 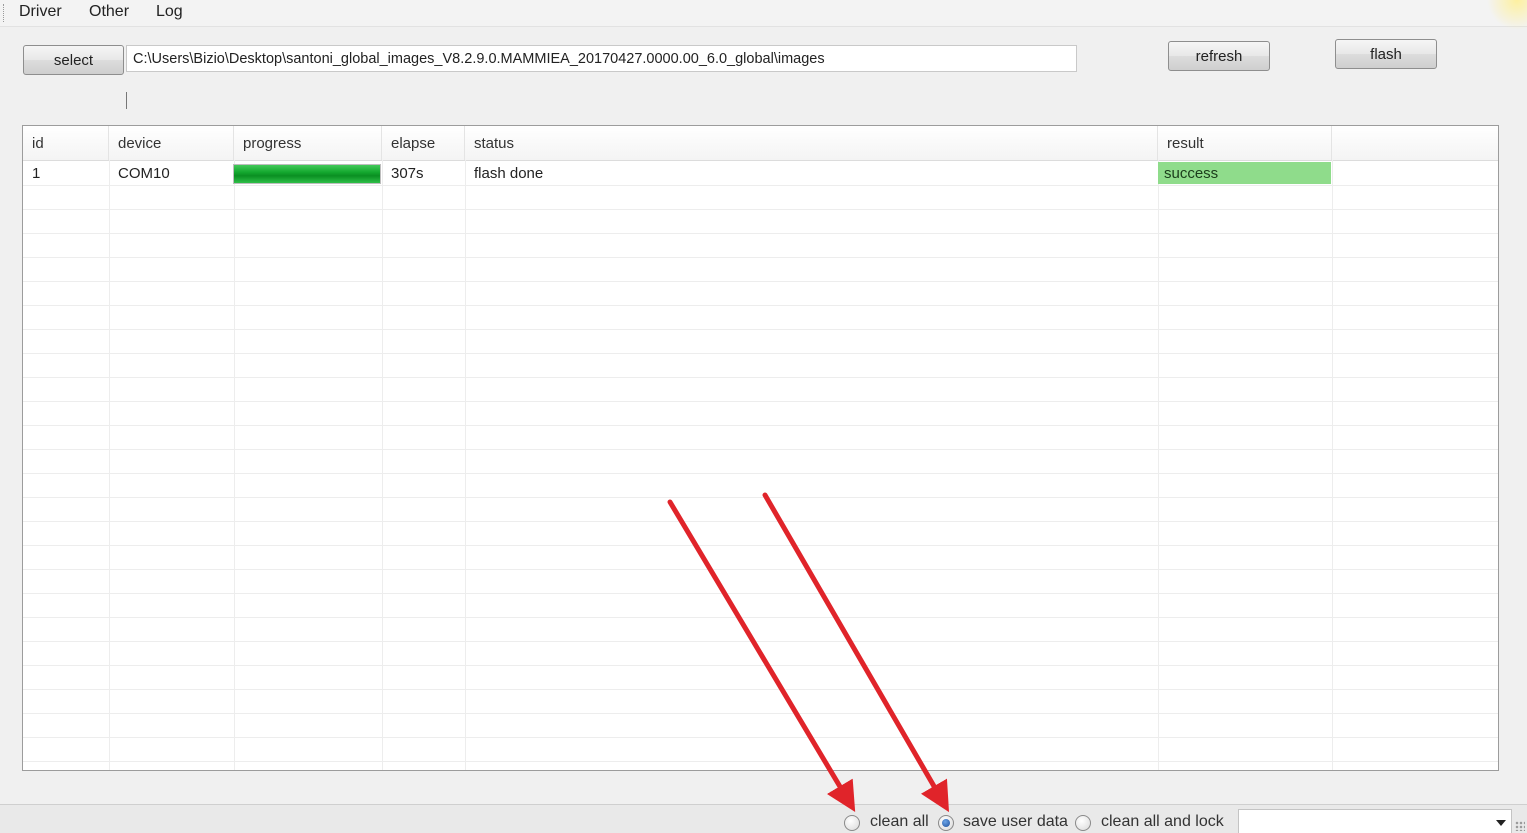 I want to click on refresh-button: refresh, so click(x=1219, y=56).